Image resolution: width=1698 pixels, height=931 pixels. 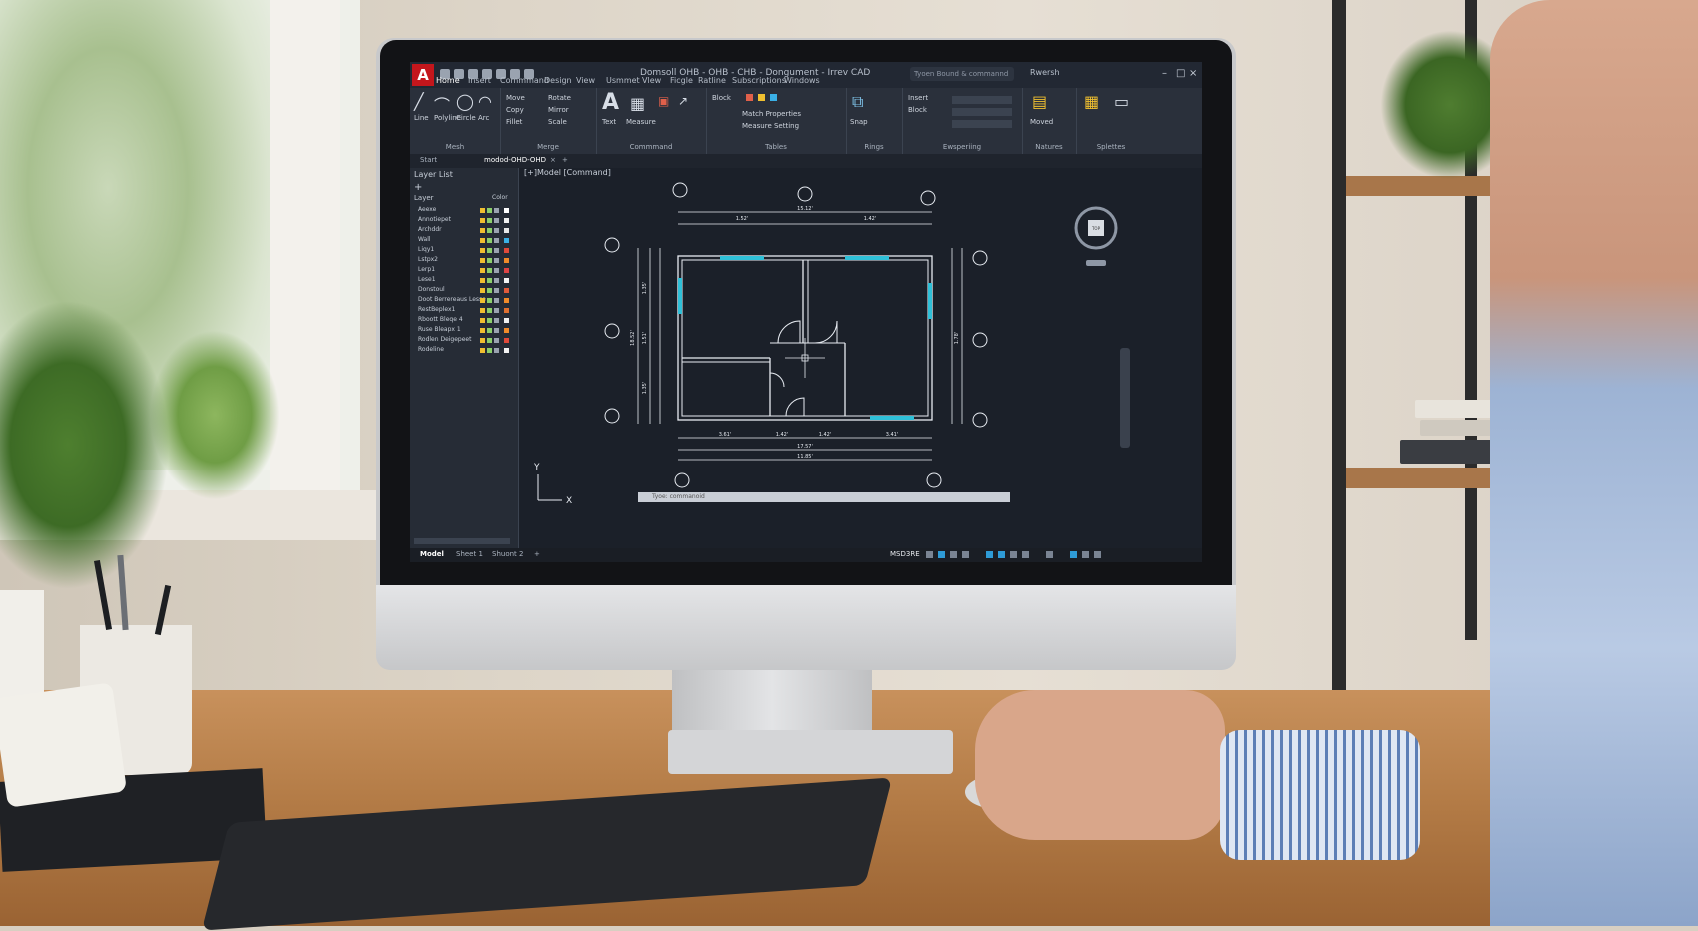 What do you see at coordinates (466, 311) in the screenshot?
I see `layer-row: RestBeplex1` at bounding box center [466, 311].